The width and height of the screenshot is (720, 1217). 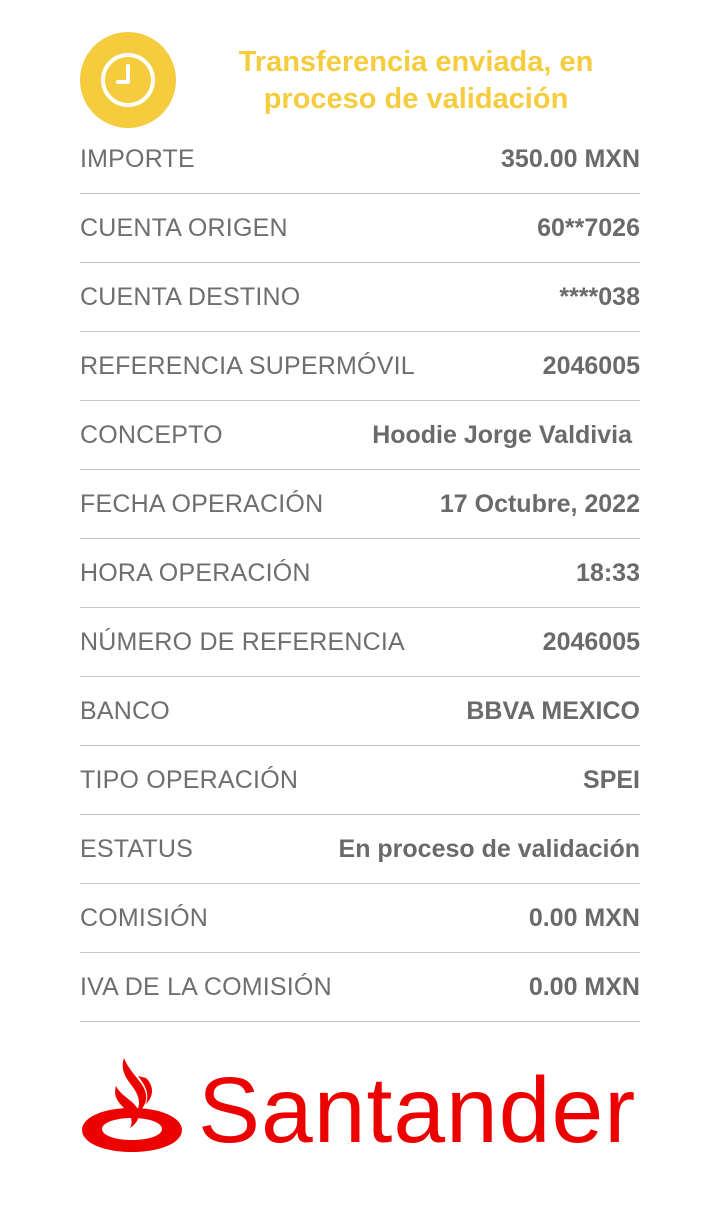 What do you see at coordinates (416, 62) in the screenshot?
I see `status-title-line1: Transferencia enviada, en` at bounding box center [416, 62].